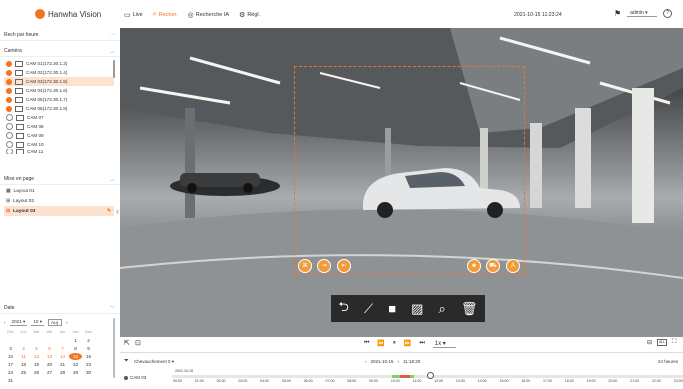 This screenshot has width=683, height=389. What do you see at coordinates (117, 211) in the screenshot?
I see `collapse-sidebar-icon: ‹` at bounding box center [117, 211].